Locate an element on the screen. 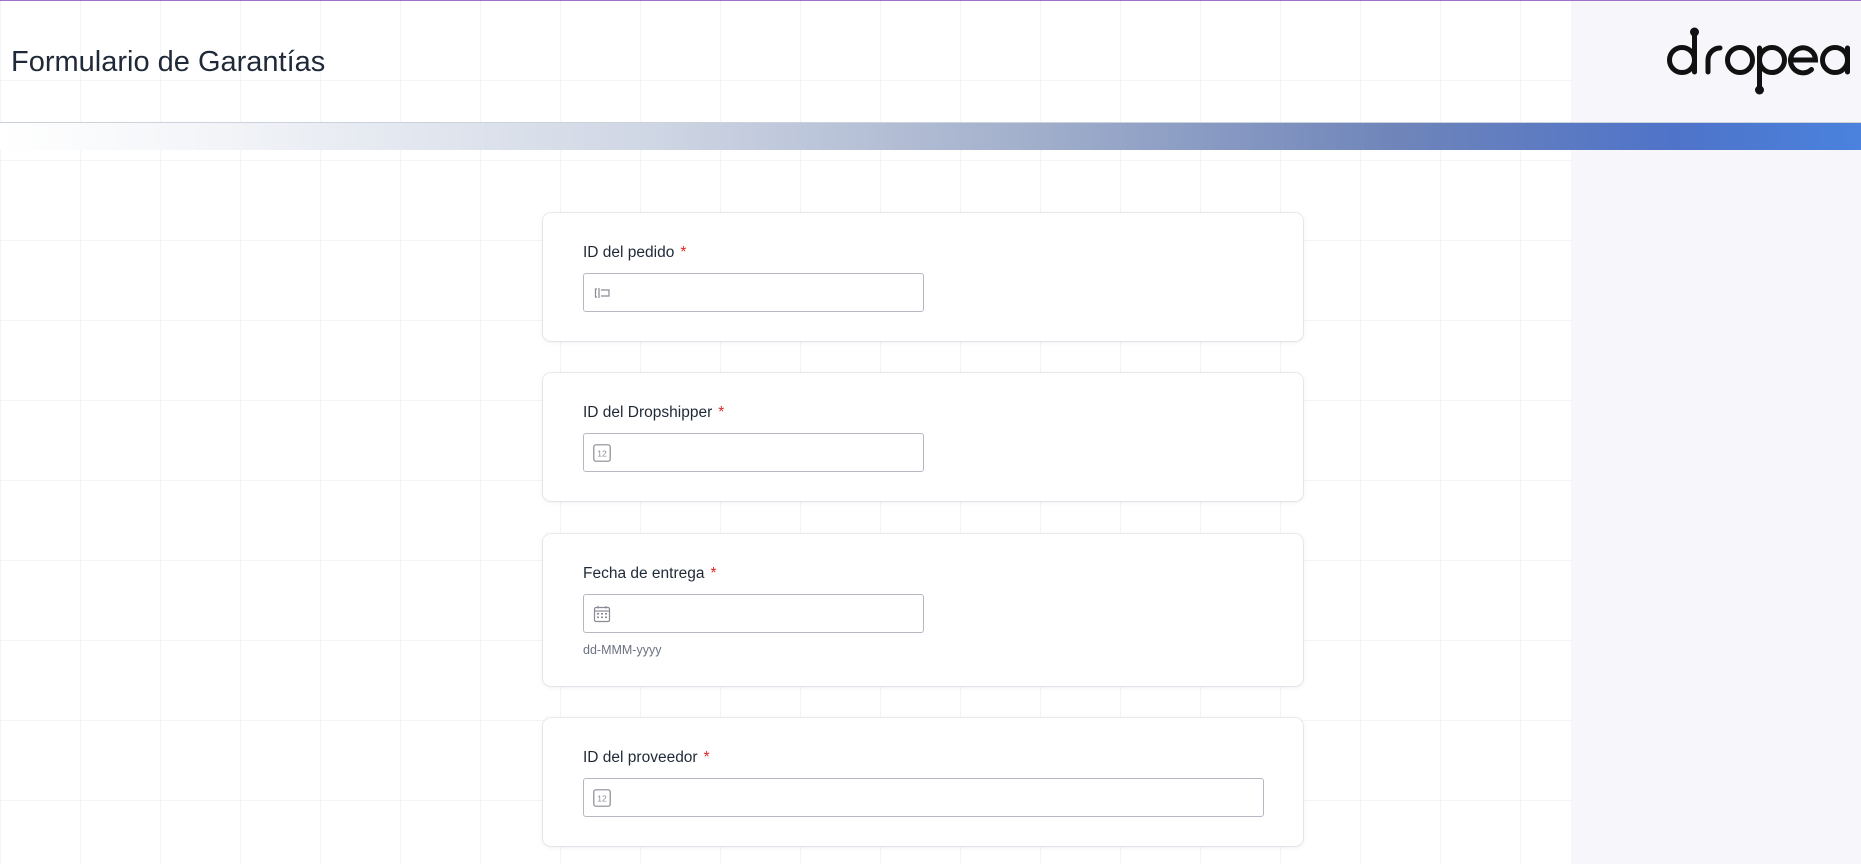  dropshipper-id-card: ID del Dropshipper * 12 is located at coordinates (923, 437).